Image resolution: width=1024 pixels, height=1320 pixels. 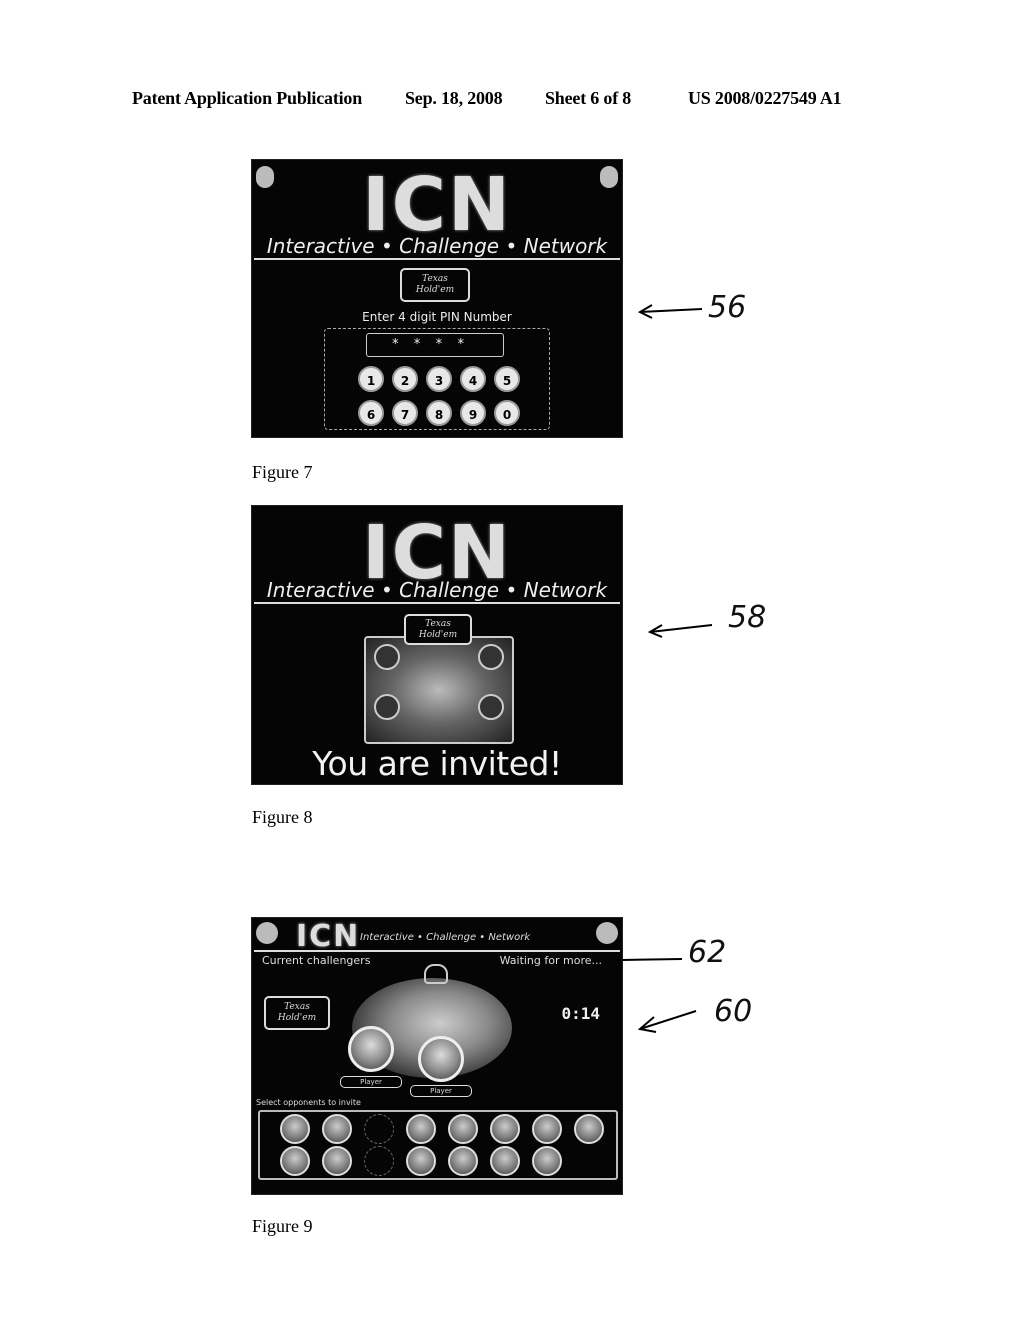 What do you see at coordinates (439, 379) in the screenshot?
I see `keypad-key-3: 3` at bounding box center [439, 379].